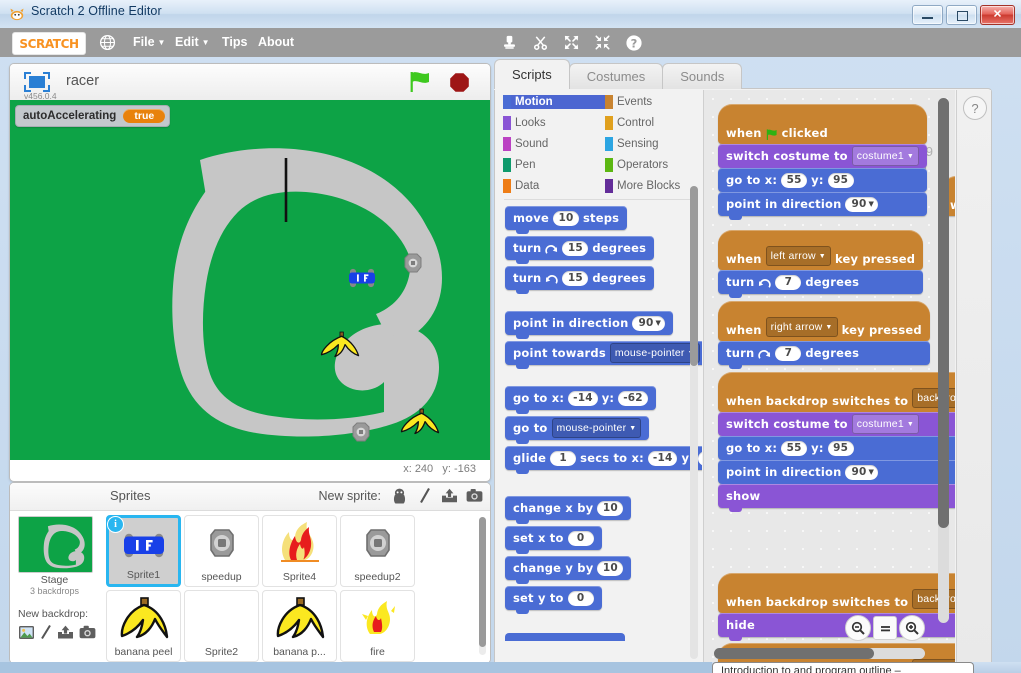 Image resolution: width=1021 pixels, height=673 pixels. I want to click on palette-block-point-towards: point towards mouse-pointer▼, so click(603, 355).